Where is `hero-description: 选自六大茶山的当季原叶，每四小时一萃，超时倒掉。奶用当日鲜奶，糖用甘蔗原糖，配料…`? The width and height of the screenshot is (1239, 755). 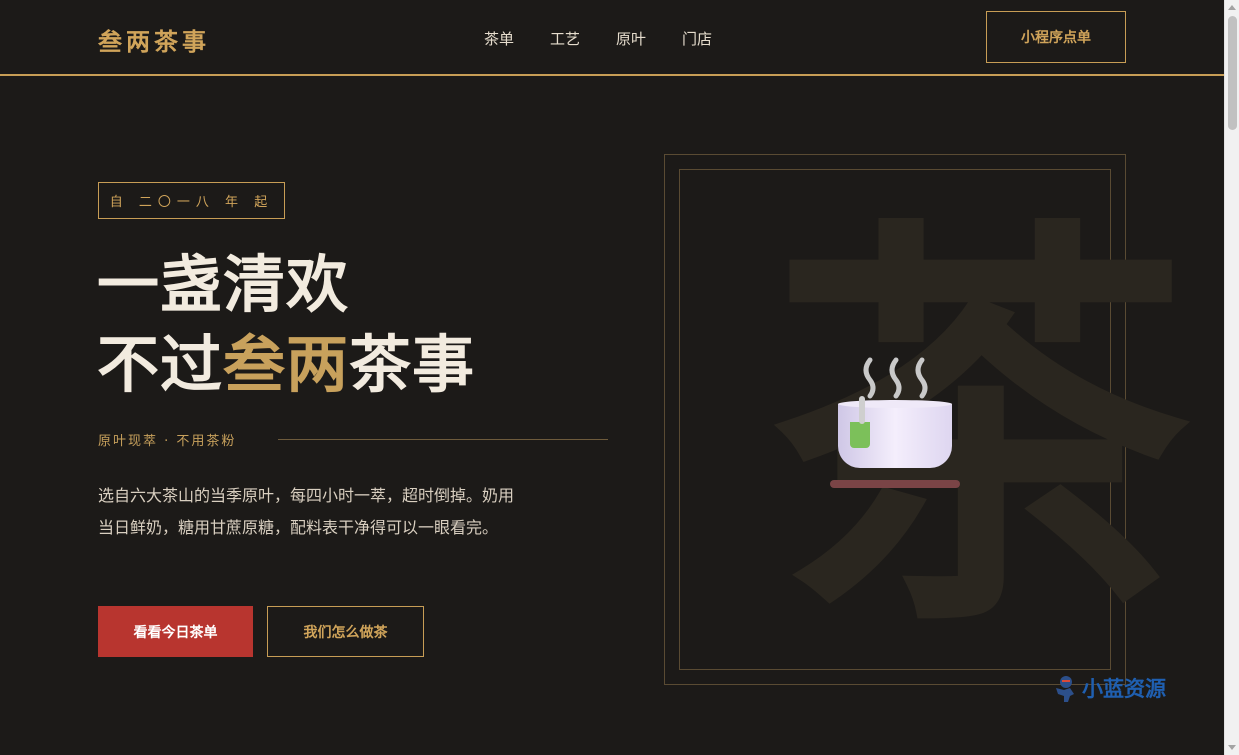
hero-description: 选自六大茶山的当季原叶，每四小时一萃，超时倒掉。奶用当日鲜奶，糖用甘蔗原糖，配料… is located at coordinates (306, 511).